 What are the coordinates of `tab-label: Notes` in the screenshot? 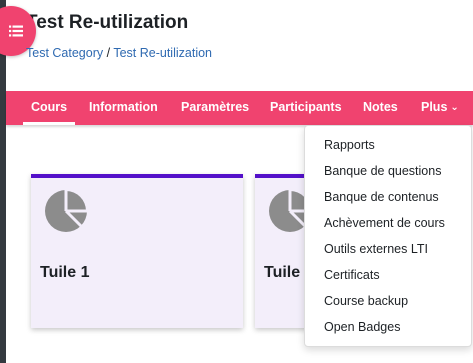 It's located at (380, 107).